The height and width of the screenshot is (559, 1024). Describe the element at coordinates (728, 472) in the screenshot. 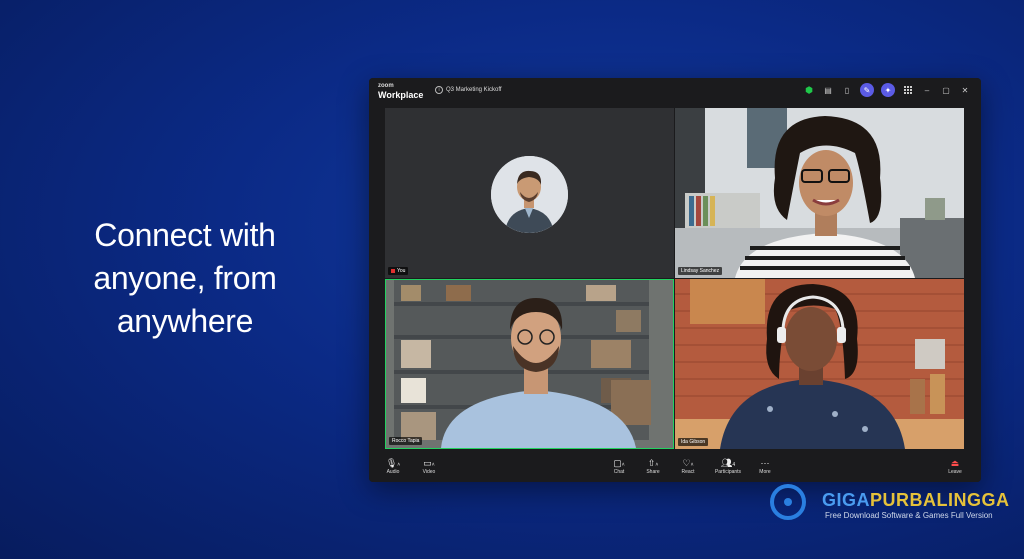

I see `participants-label: Participants` at that location.